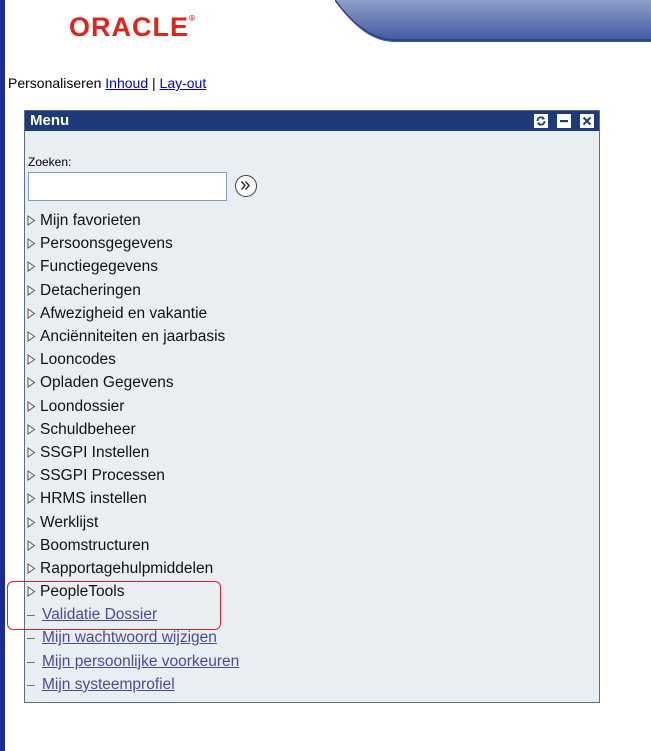  Describe the element at coordinates (82, 406) in the screenshot. I see `menu-folder-label: Loondossier` at that location.